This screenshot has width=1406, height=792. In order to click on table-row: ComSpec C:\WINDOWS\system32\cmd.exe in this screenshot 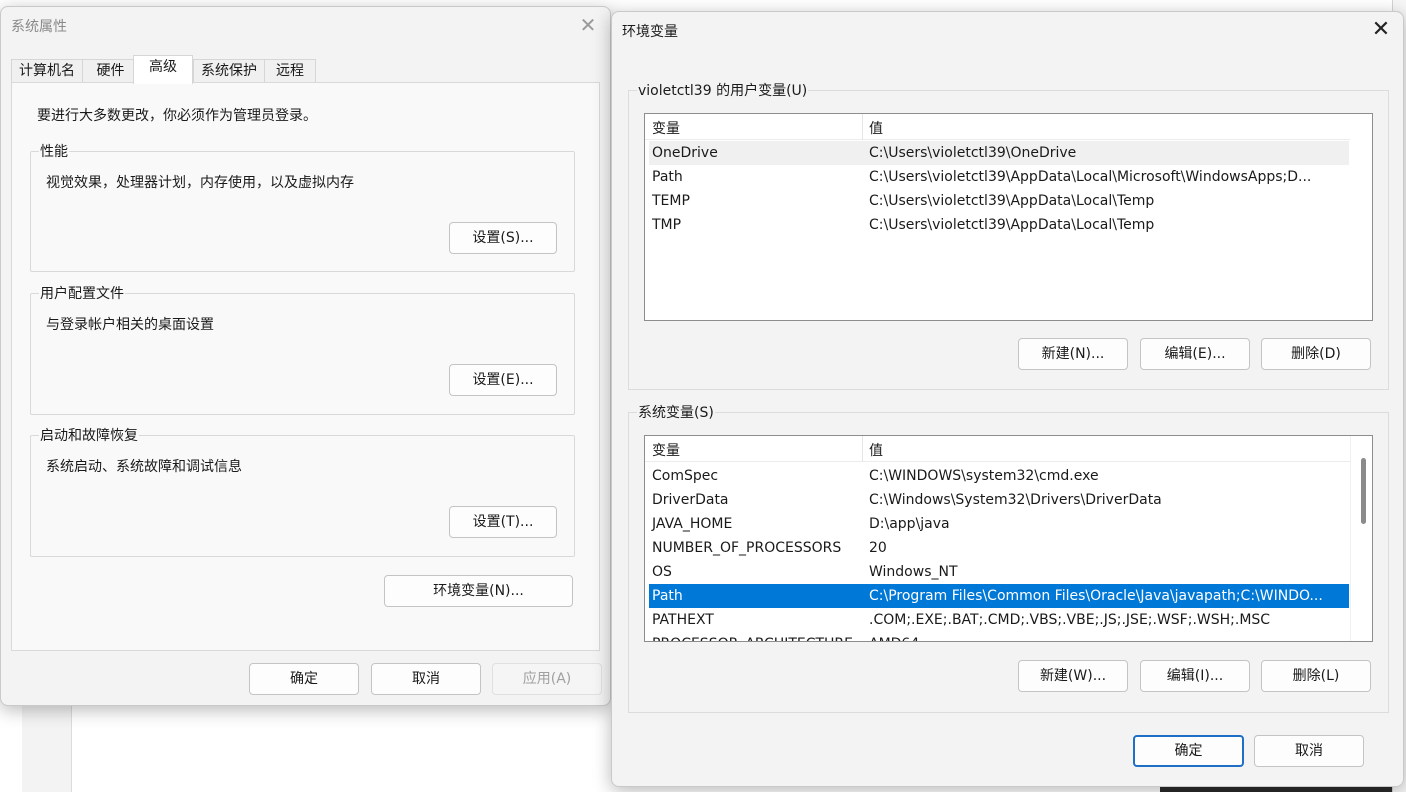, I will do `click(999, 476)`.